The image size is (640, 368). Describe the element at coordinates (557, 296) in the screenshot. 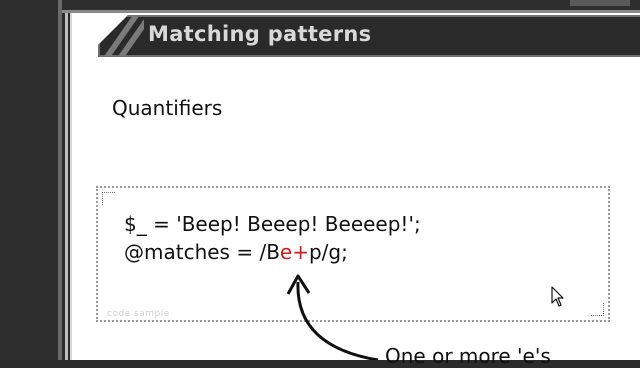

I see `mouse-pointer-icon` at that location.